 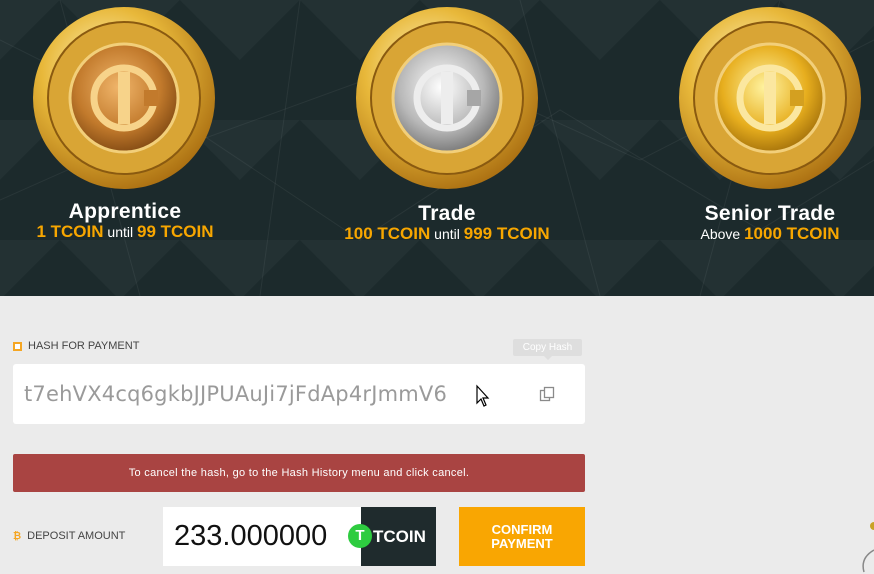 I want to click on tier-prefix: Above, so click(x=720, y=234).